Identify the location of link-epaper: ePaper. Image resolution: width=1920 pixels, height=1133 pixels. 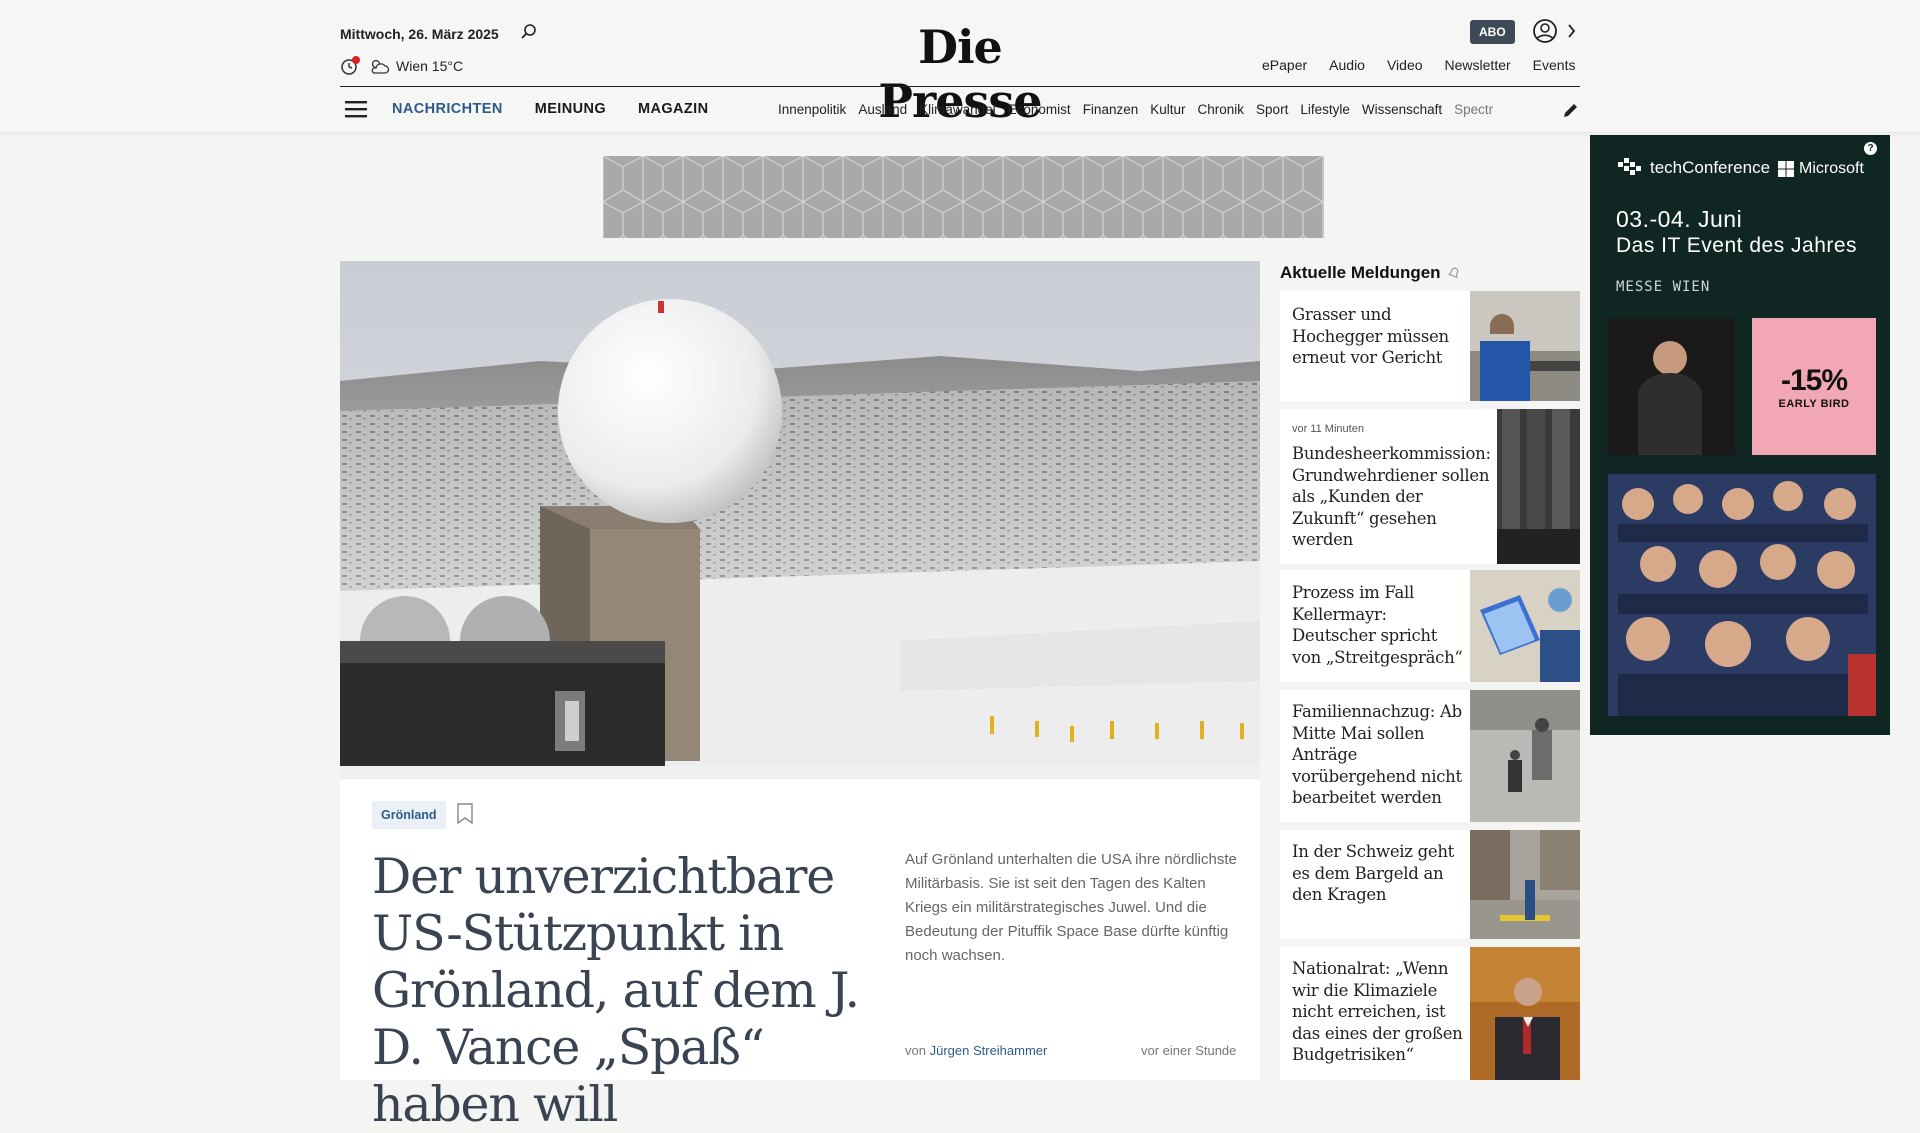
(1284, 65).